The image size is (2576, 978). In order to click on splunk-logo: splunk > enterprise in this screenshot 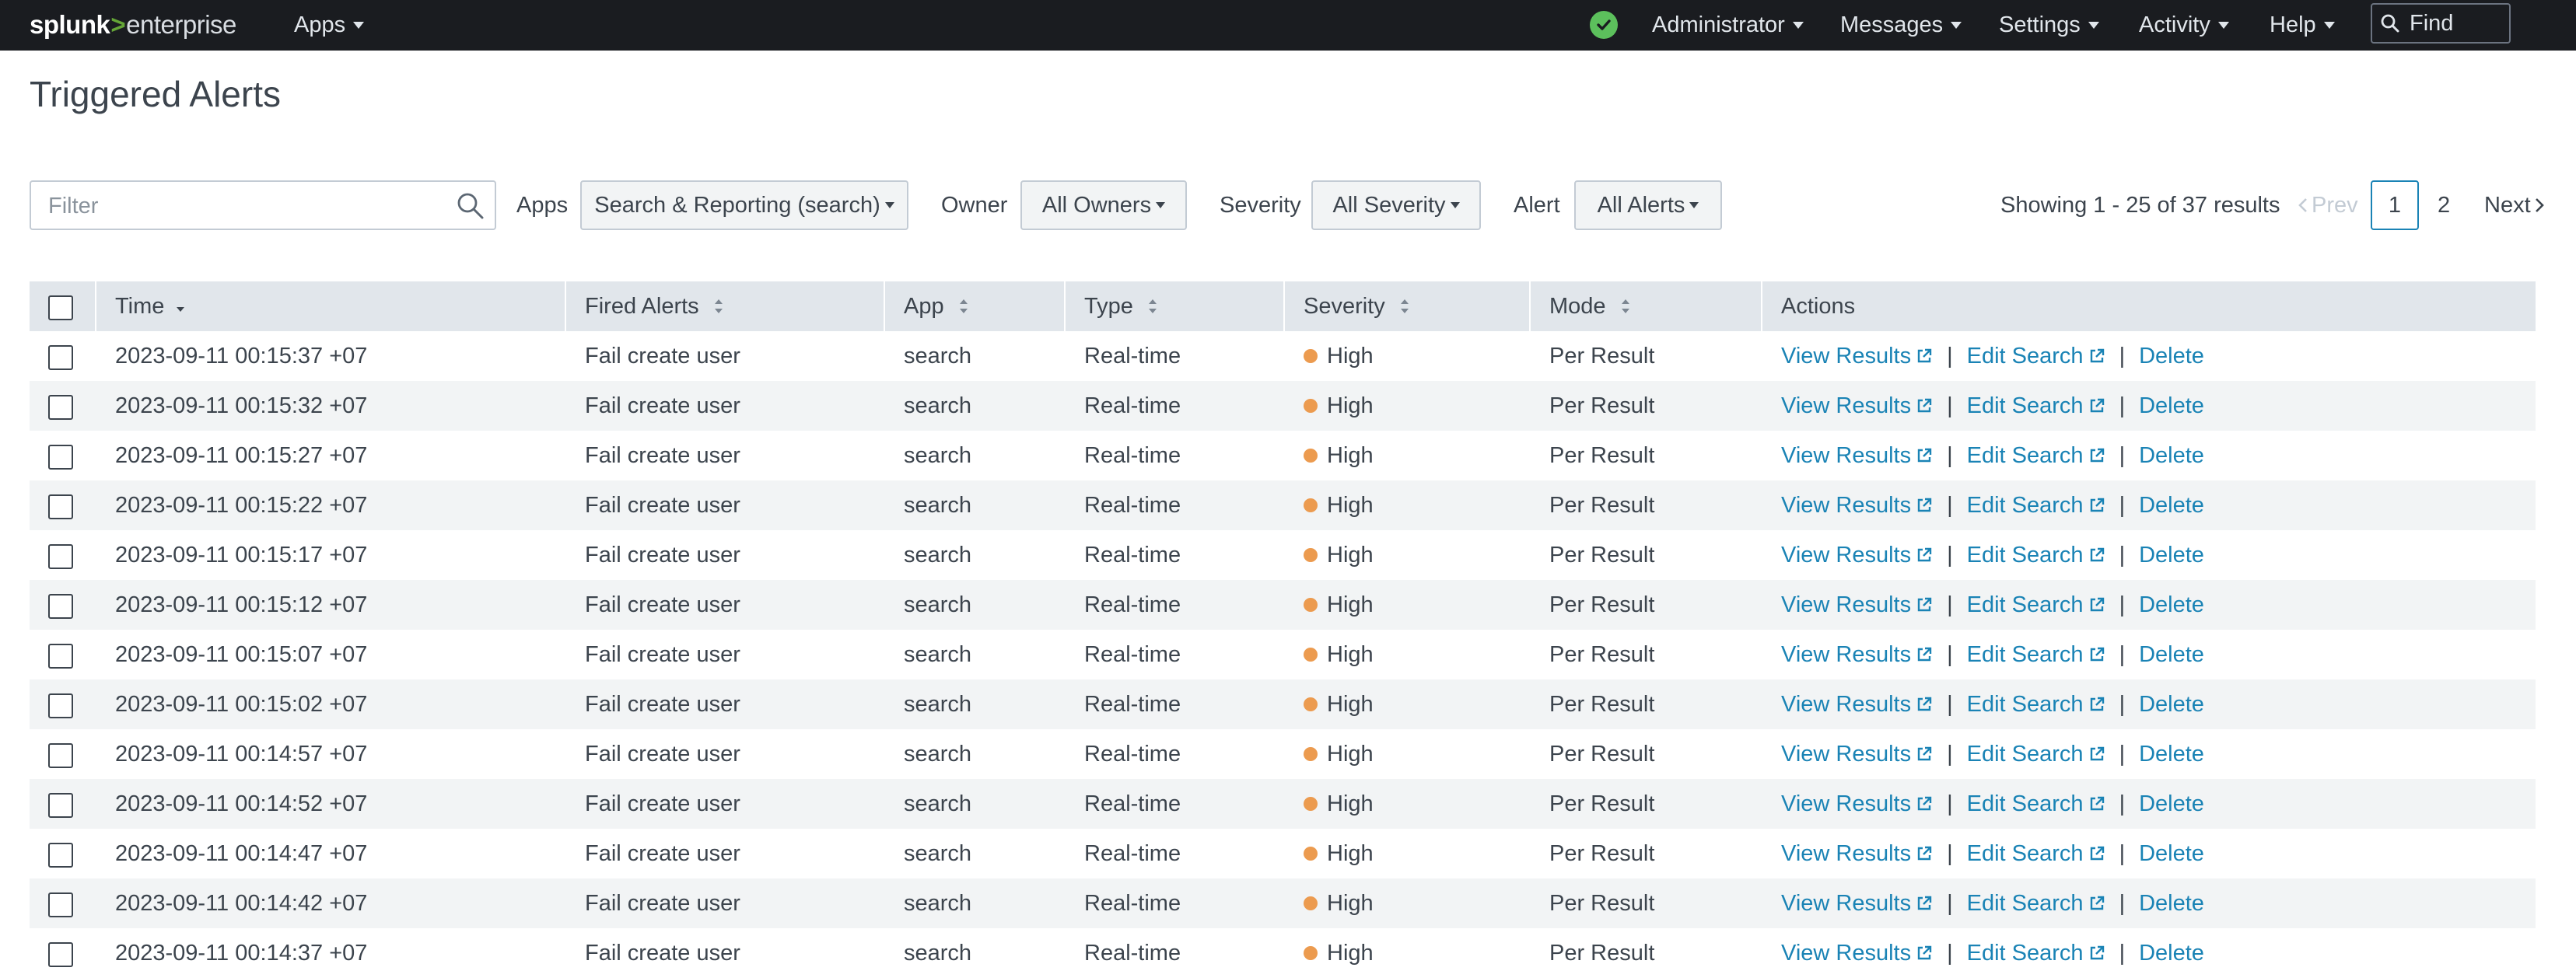, I will do `click(133, 25)`.